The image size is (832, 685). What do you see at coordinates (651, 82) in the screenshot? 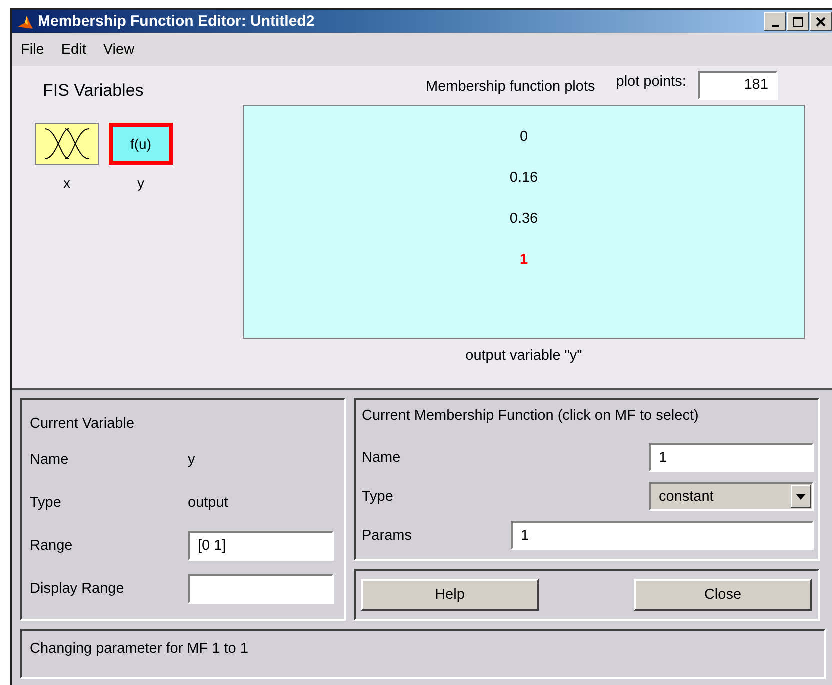
I see `field-label: plot points:` at bounding box center [651, 82].